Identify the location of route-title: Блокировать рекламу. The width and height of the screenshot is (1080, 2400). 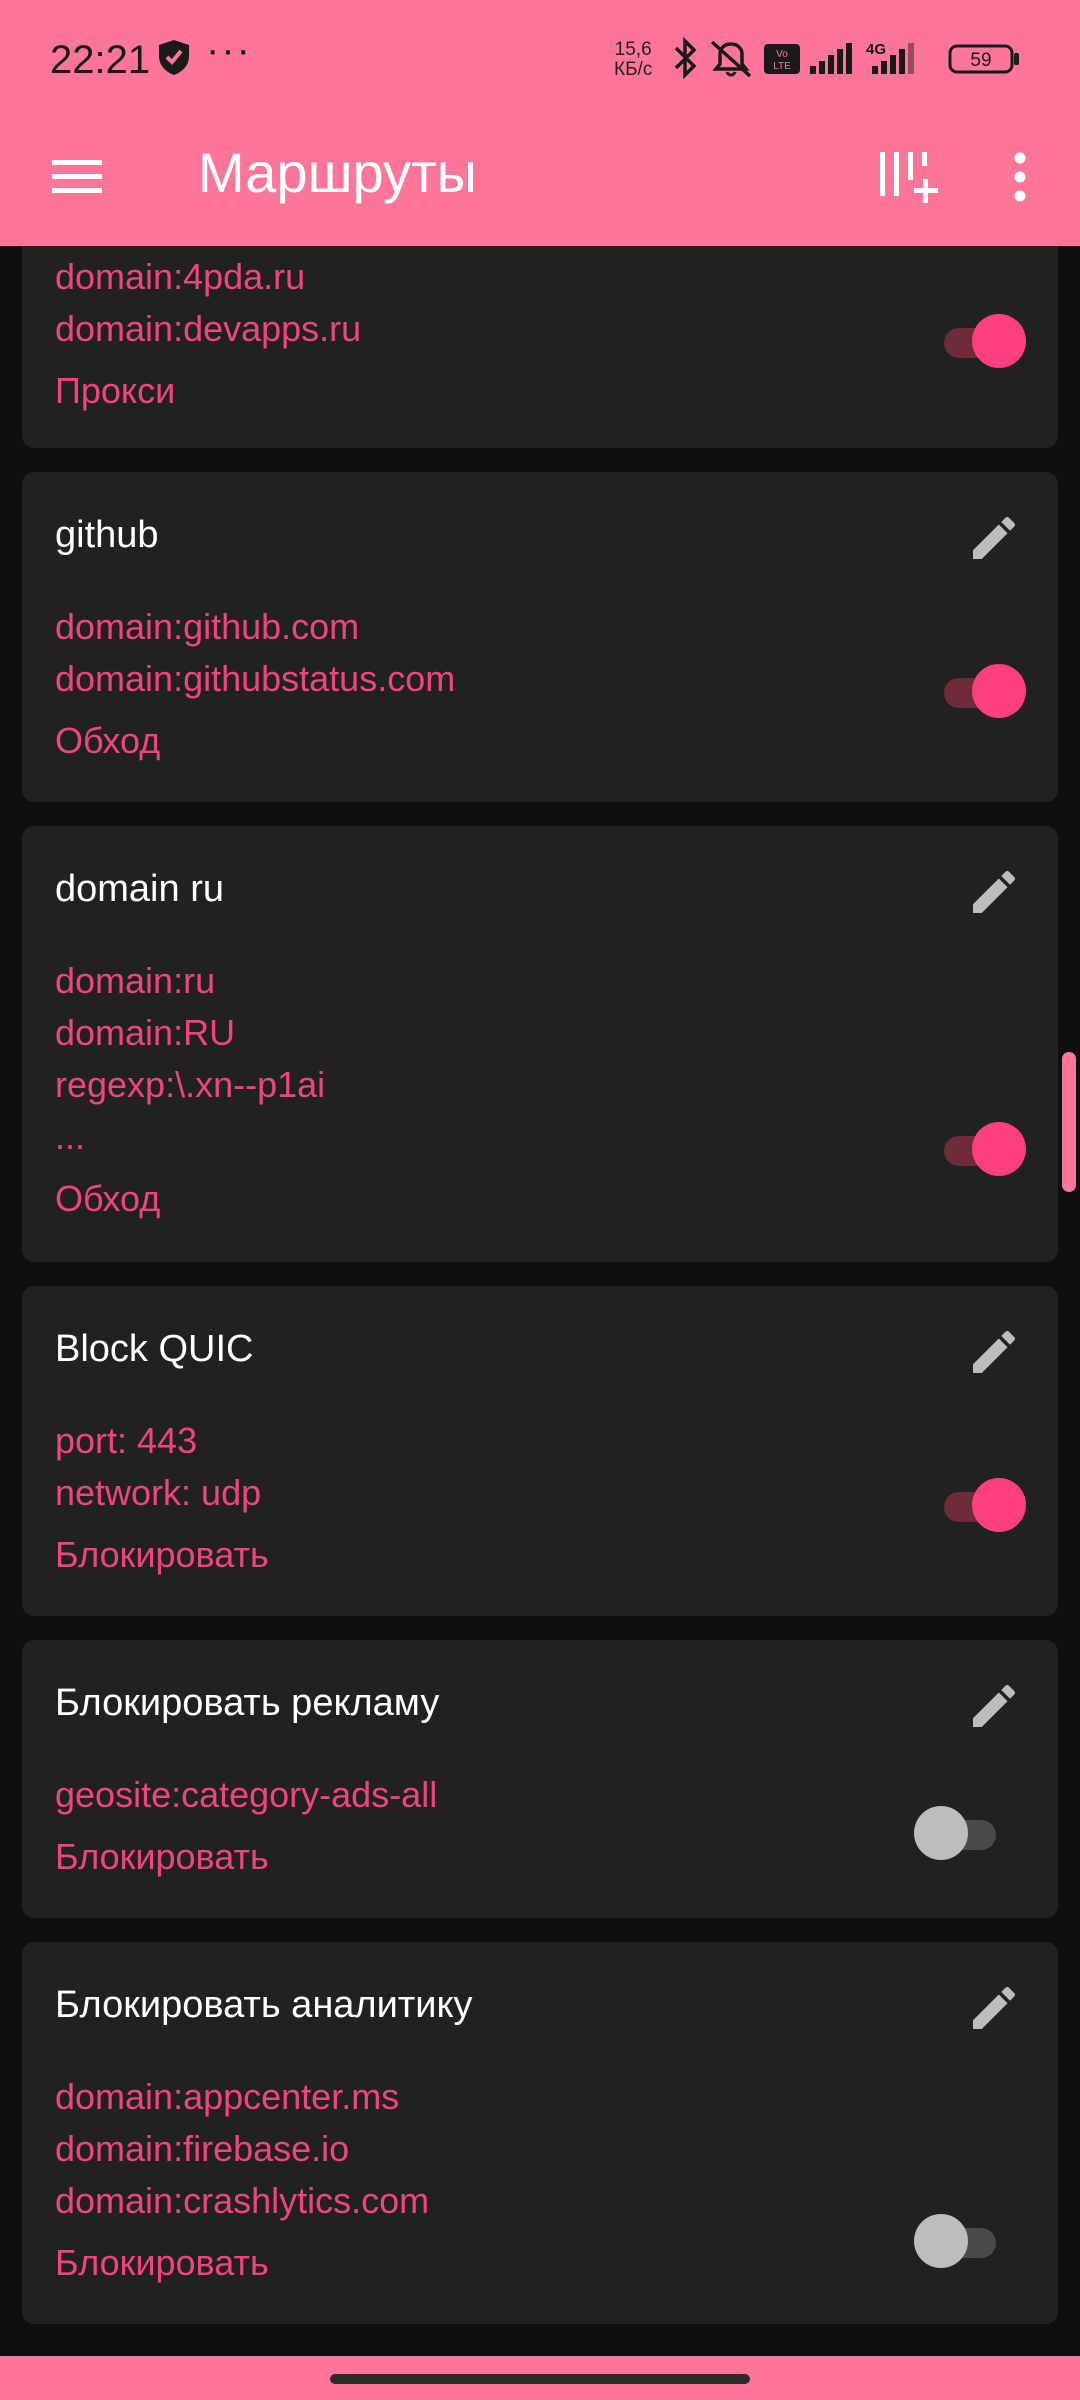
(247, 1703).